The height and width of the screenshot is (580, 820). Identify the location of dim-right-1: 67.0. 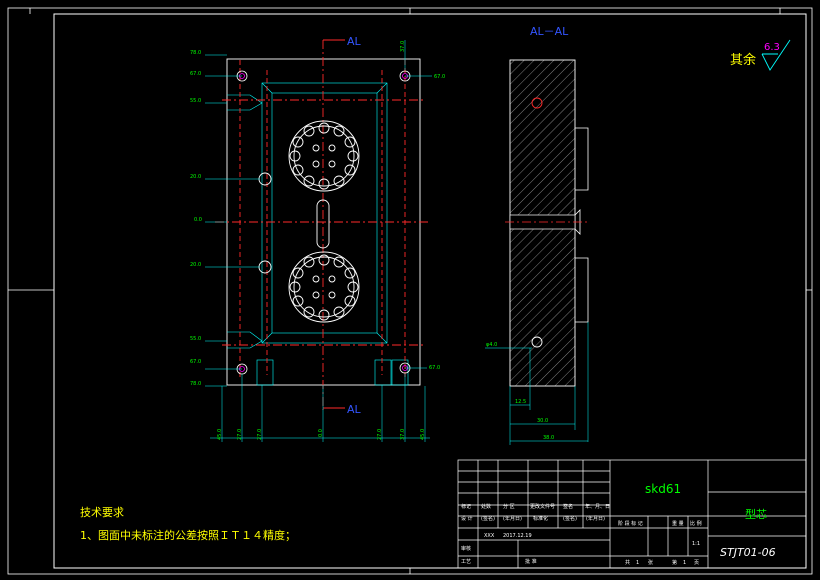
(439, 77).